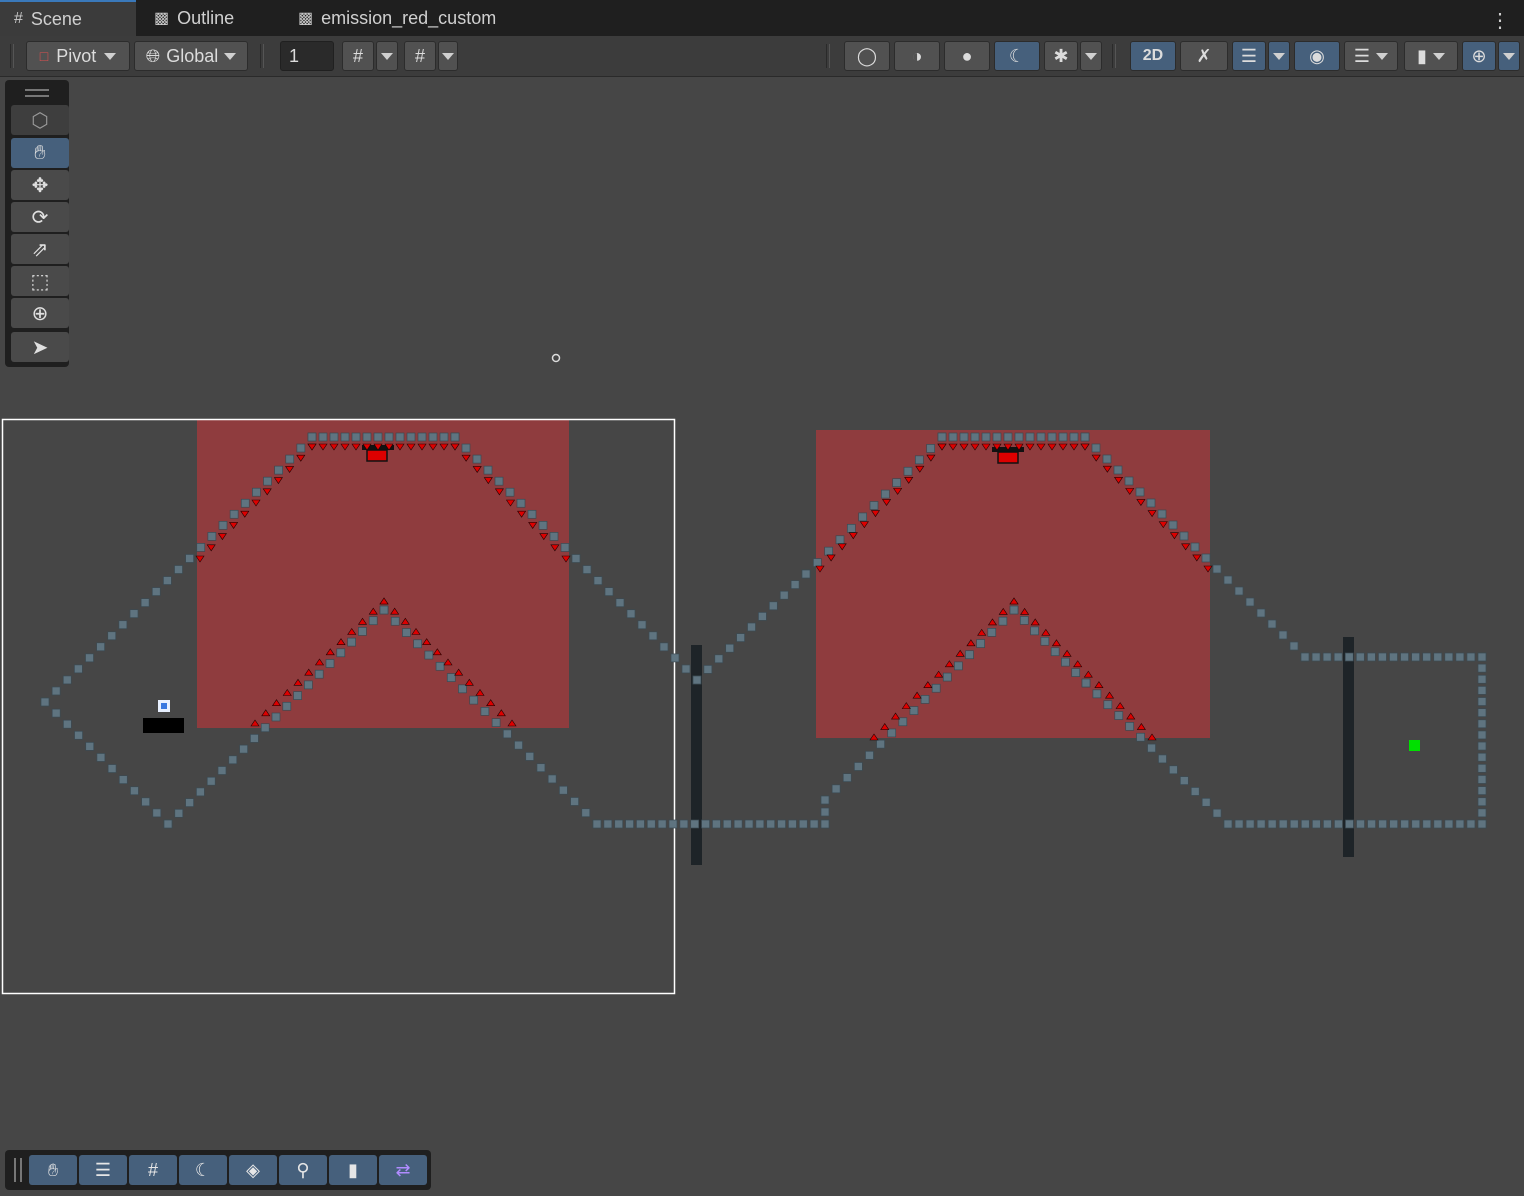 This screenshot has height=1196, width=1524. What do you see at coordinates (40, 313) in the screenshot?
I see `transform-tool-button: ⊕` at bounding box center [40, 313].